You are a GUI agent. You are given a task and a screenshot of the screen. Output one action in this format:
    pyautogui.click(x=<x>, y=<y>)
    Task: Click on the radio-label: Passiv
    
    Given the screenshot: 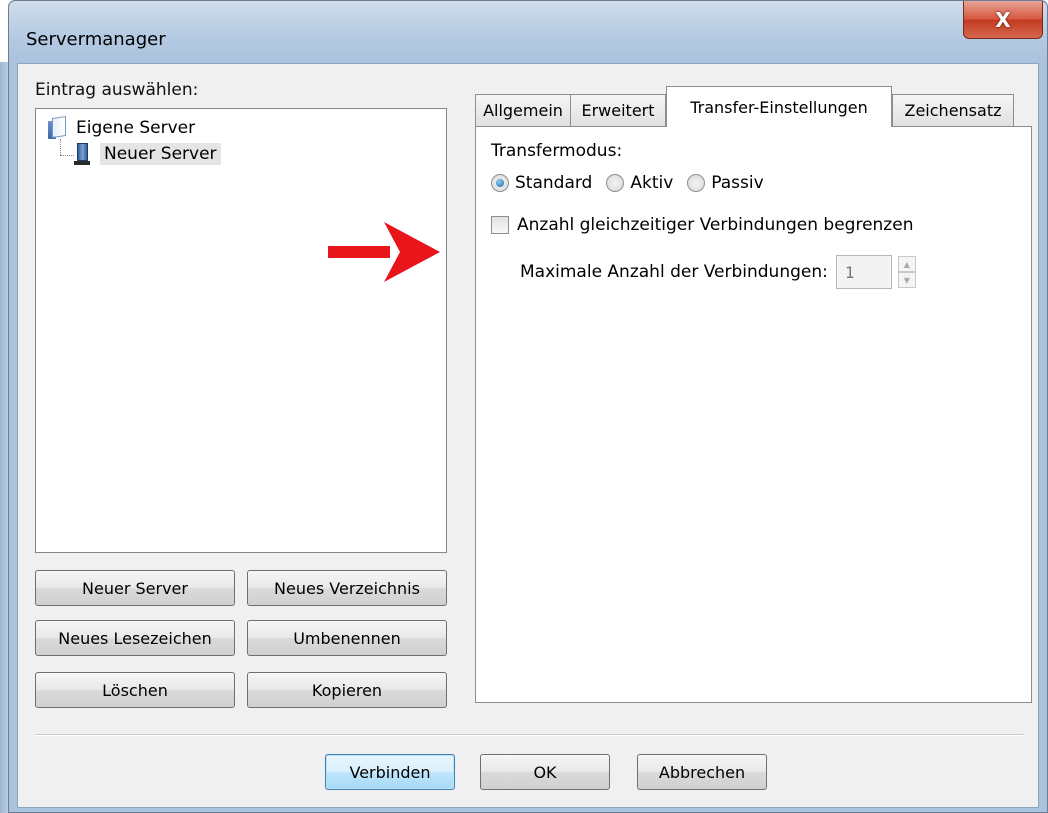 What is the action you would take?
    pyautogui.click(x=737, y=183)
    